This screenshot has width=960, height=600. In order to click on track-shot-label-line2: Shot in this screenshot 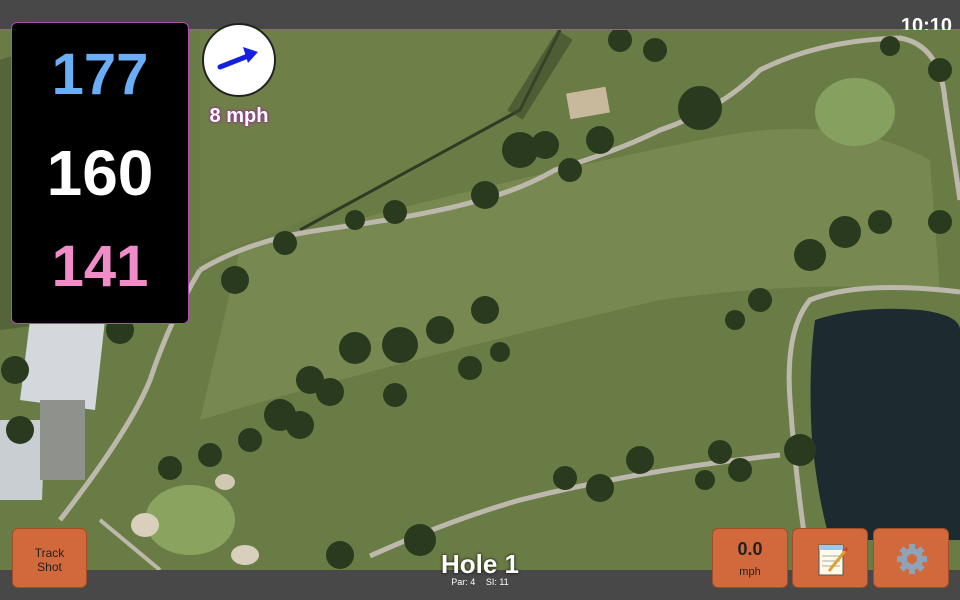, I will do `click(49, 567)`.